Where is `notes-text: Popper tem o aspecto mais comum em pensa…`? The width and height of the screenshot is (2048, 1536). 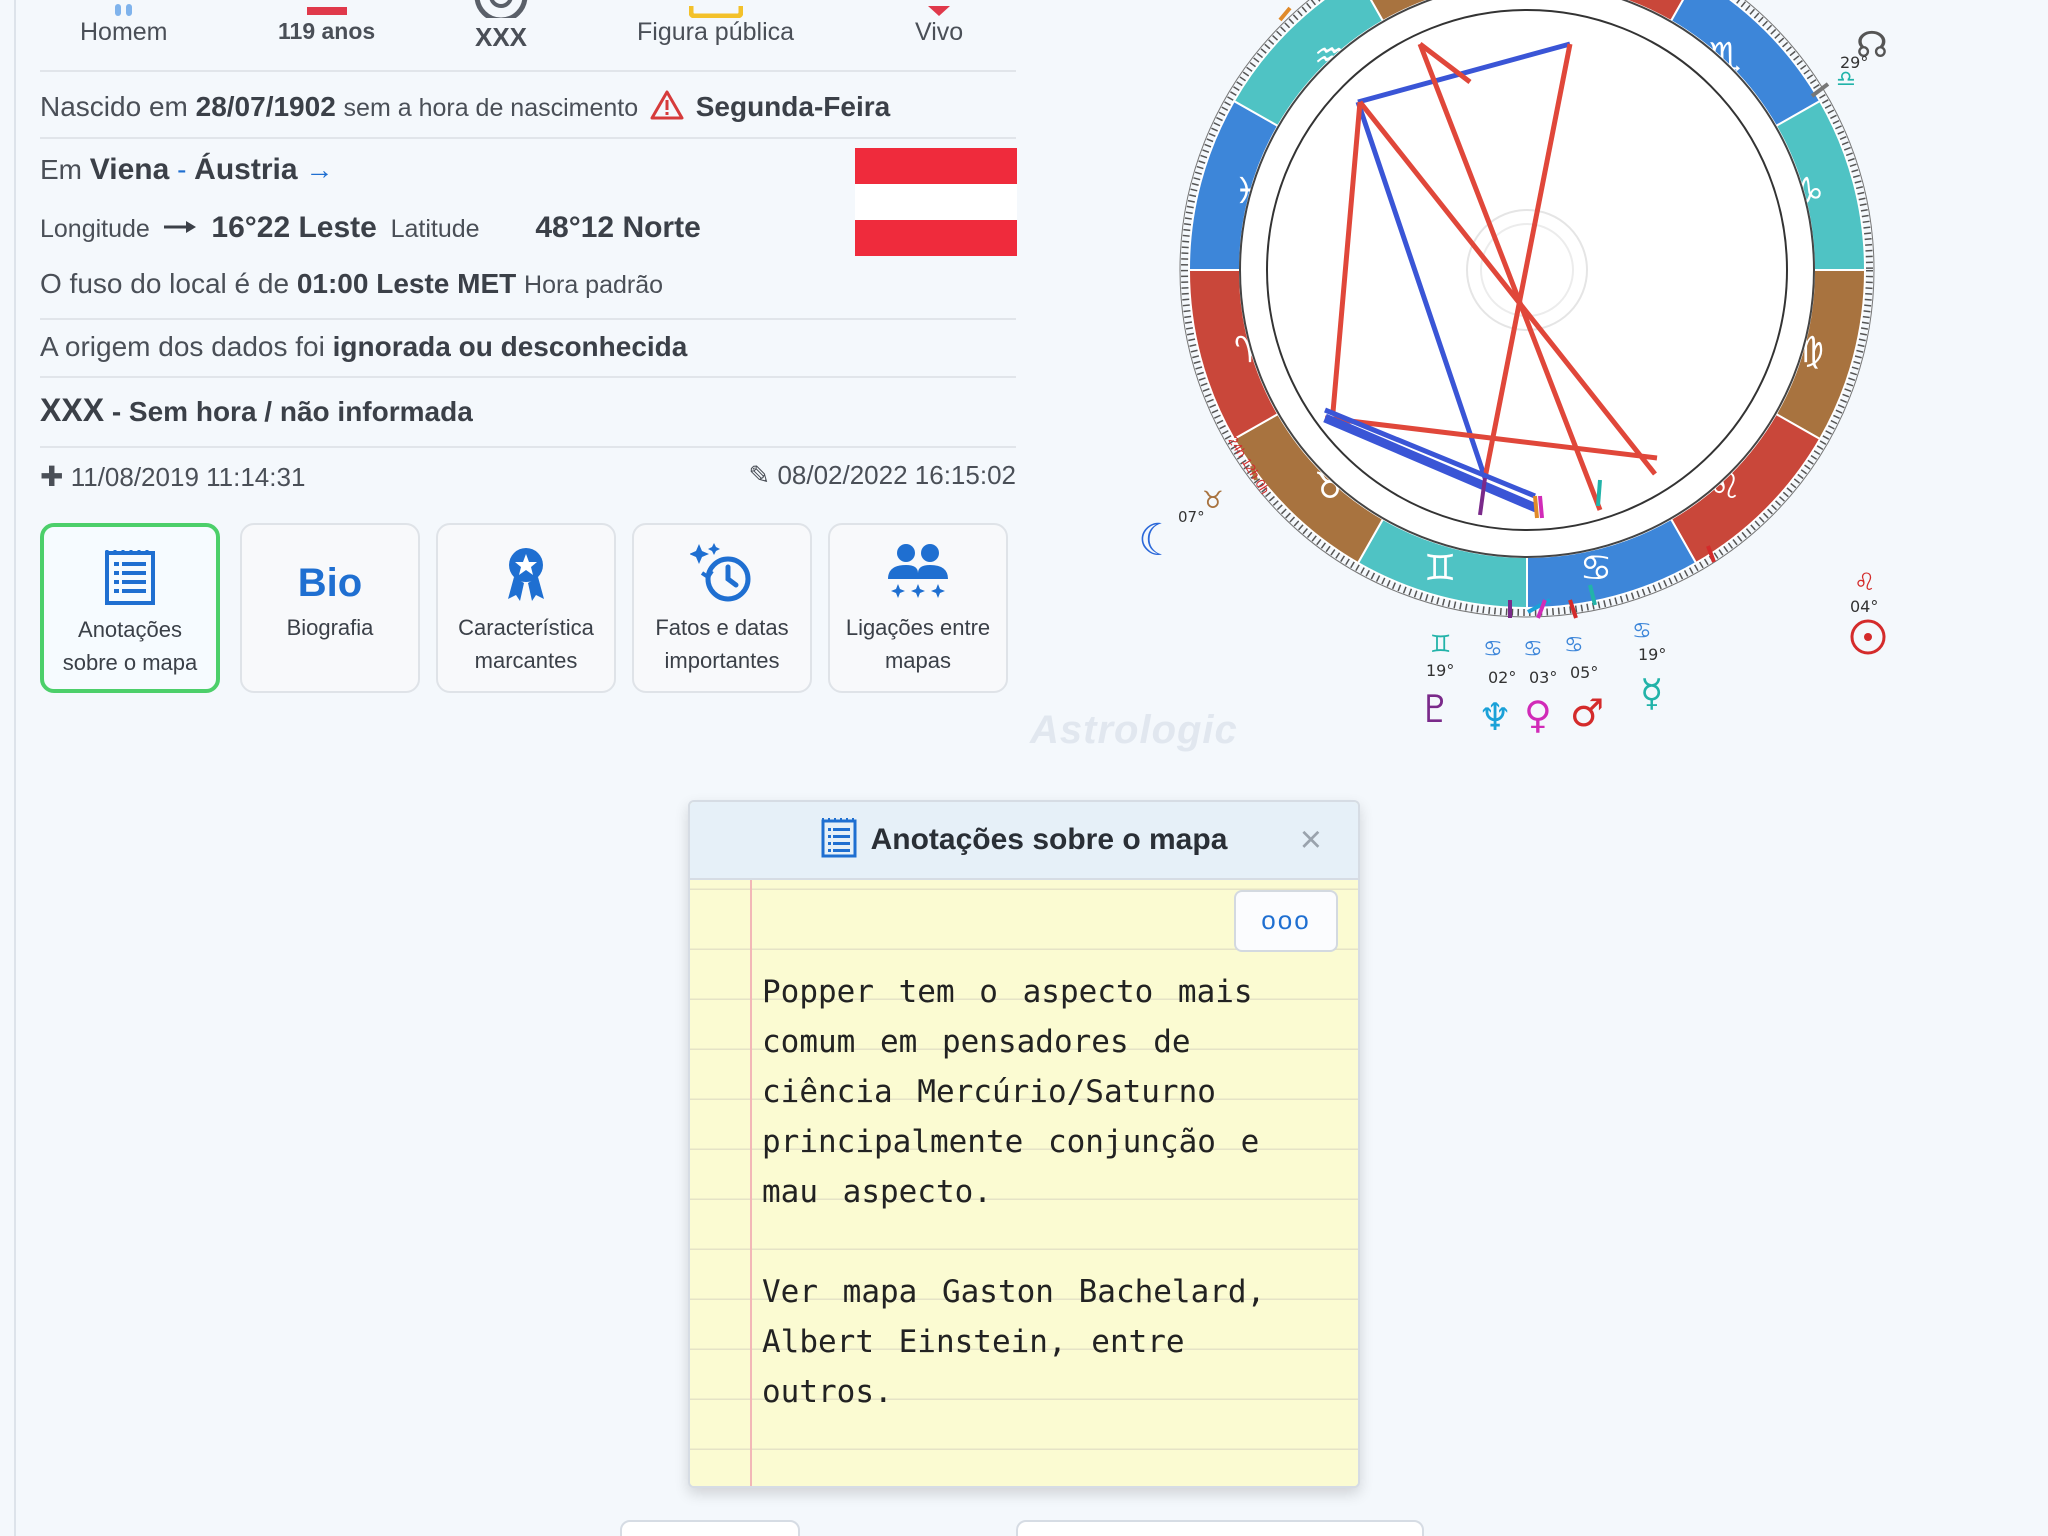
notes-text: Popper tem o aspecto mais comum em pensa… is located at coordinates (1042, 1192).